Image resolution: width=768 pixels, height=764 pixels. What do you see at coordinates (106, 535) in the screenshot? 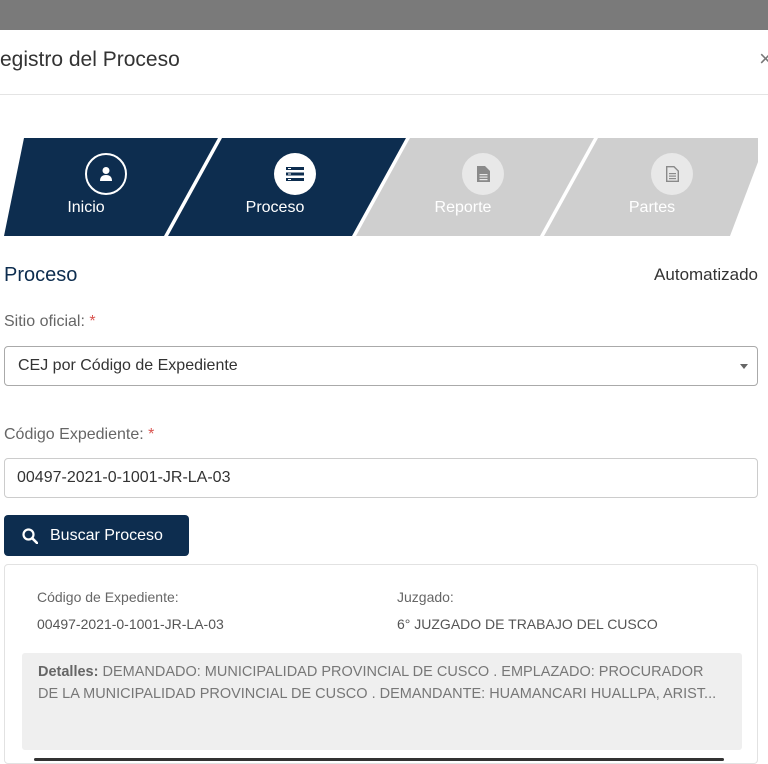
I see `search-button-label: Buscar Proceso` at bounding box center [106, 535].